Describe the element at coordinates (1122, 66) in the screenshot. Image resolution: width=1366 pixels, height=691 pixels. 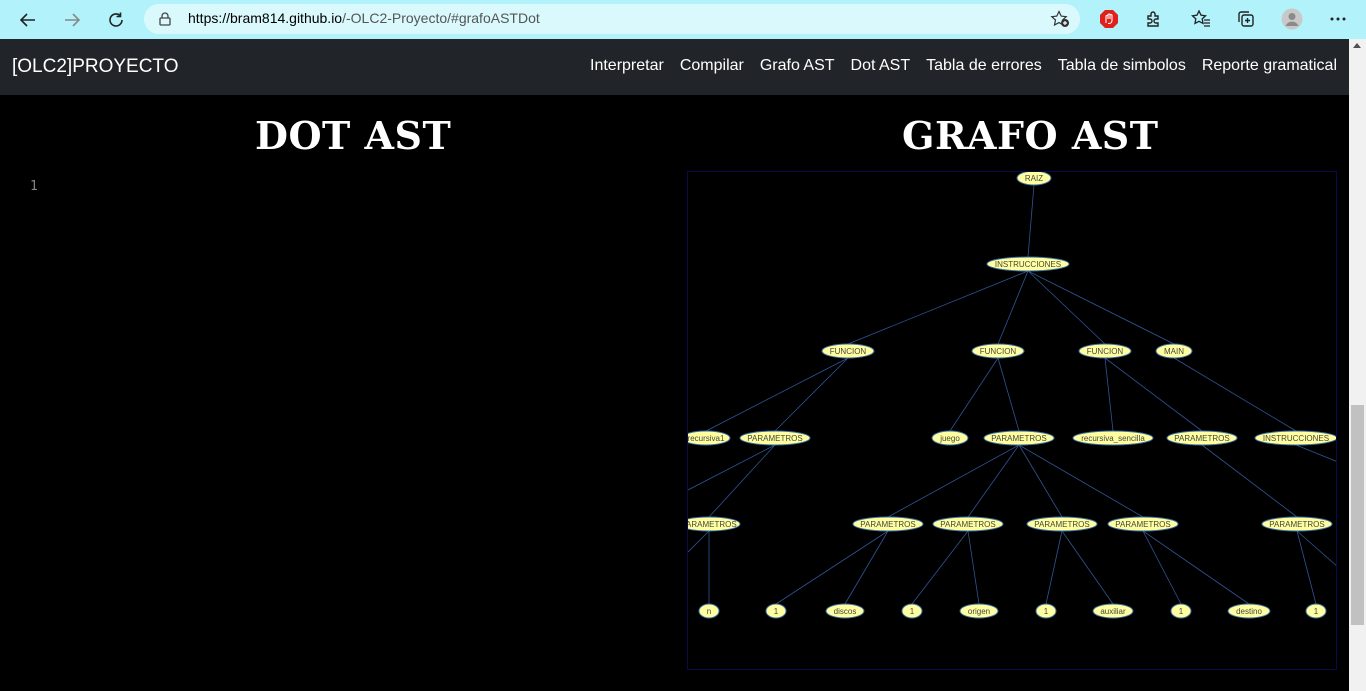
I see `nav-tabla-simbolos: Tabla de simbolos` at that location.